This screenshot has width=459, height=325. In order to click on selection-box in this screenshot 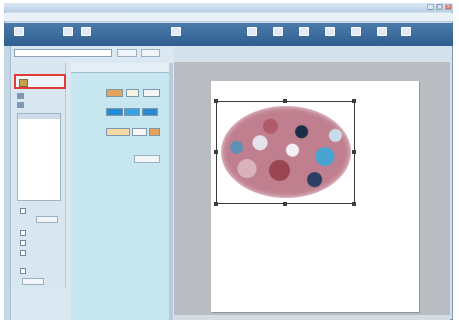, I will do `click(285, 152)`.